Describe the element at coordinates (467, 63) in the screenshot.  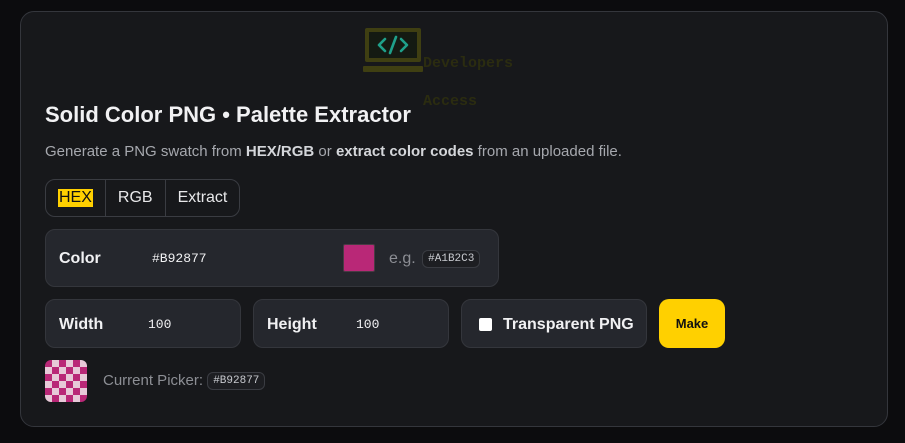
I see `logo-line-1: Developers` at that location.